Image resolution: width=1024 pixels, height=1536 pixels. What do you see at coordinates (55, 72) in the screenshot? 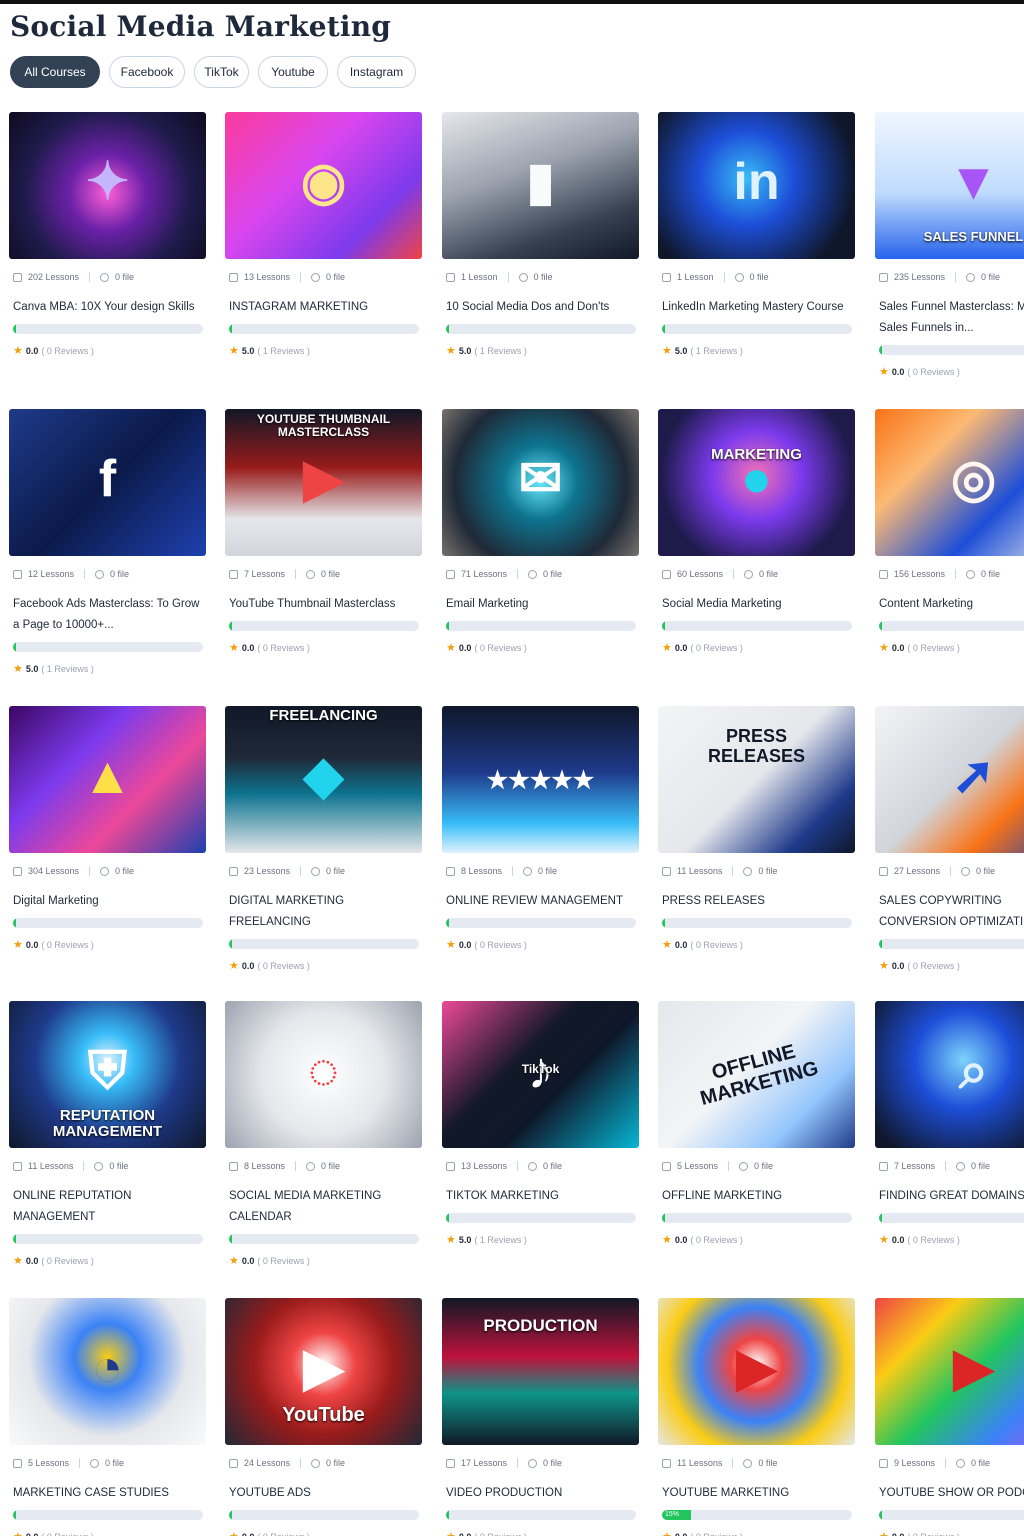
I see `filter-chip-all-courses: All Courses` at bounding box center [55, 72].